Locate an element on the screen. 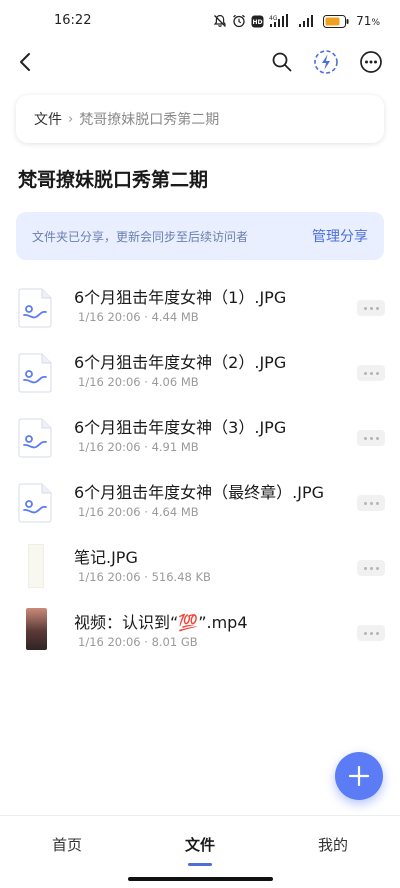 The width and height of the screenshot is (400, 888). file-meta: 1/16 20:06 · 8.01 GB is located at coordinates (138, 642).